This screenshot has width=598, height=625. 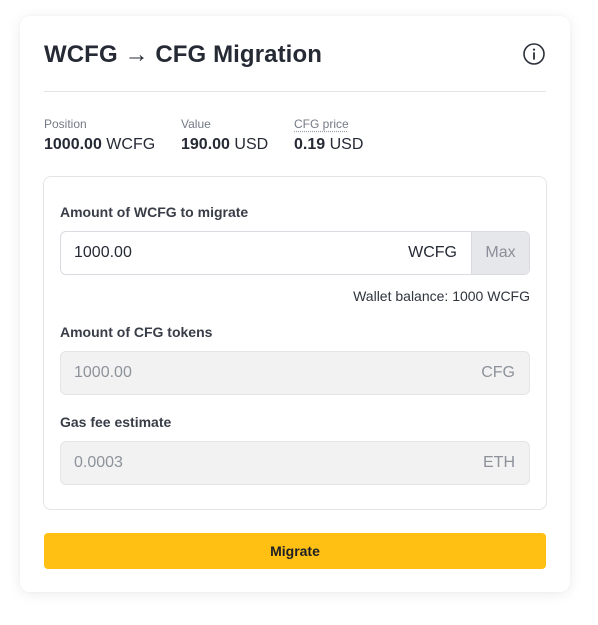 What do you see at coordinates (328, 145) in the screenshot?
I see `stat-value: 0.19 USD` at bounding box center [328, 145].